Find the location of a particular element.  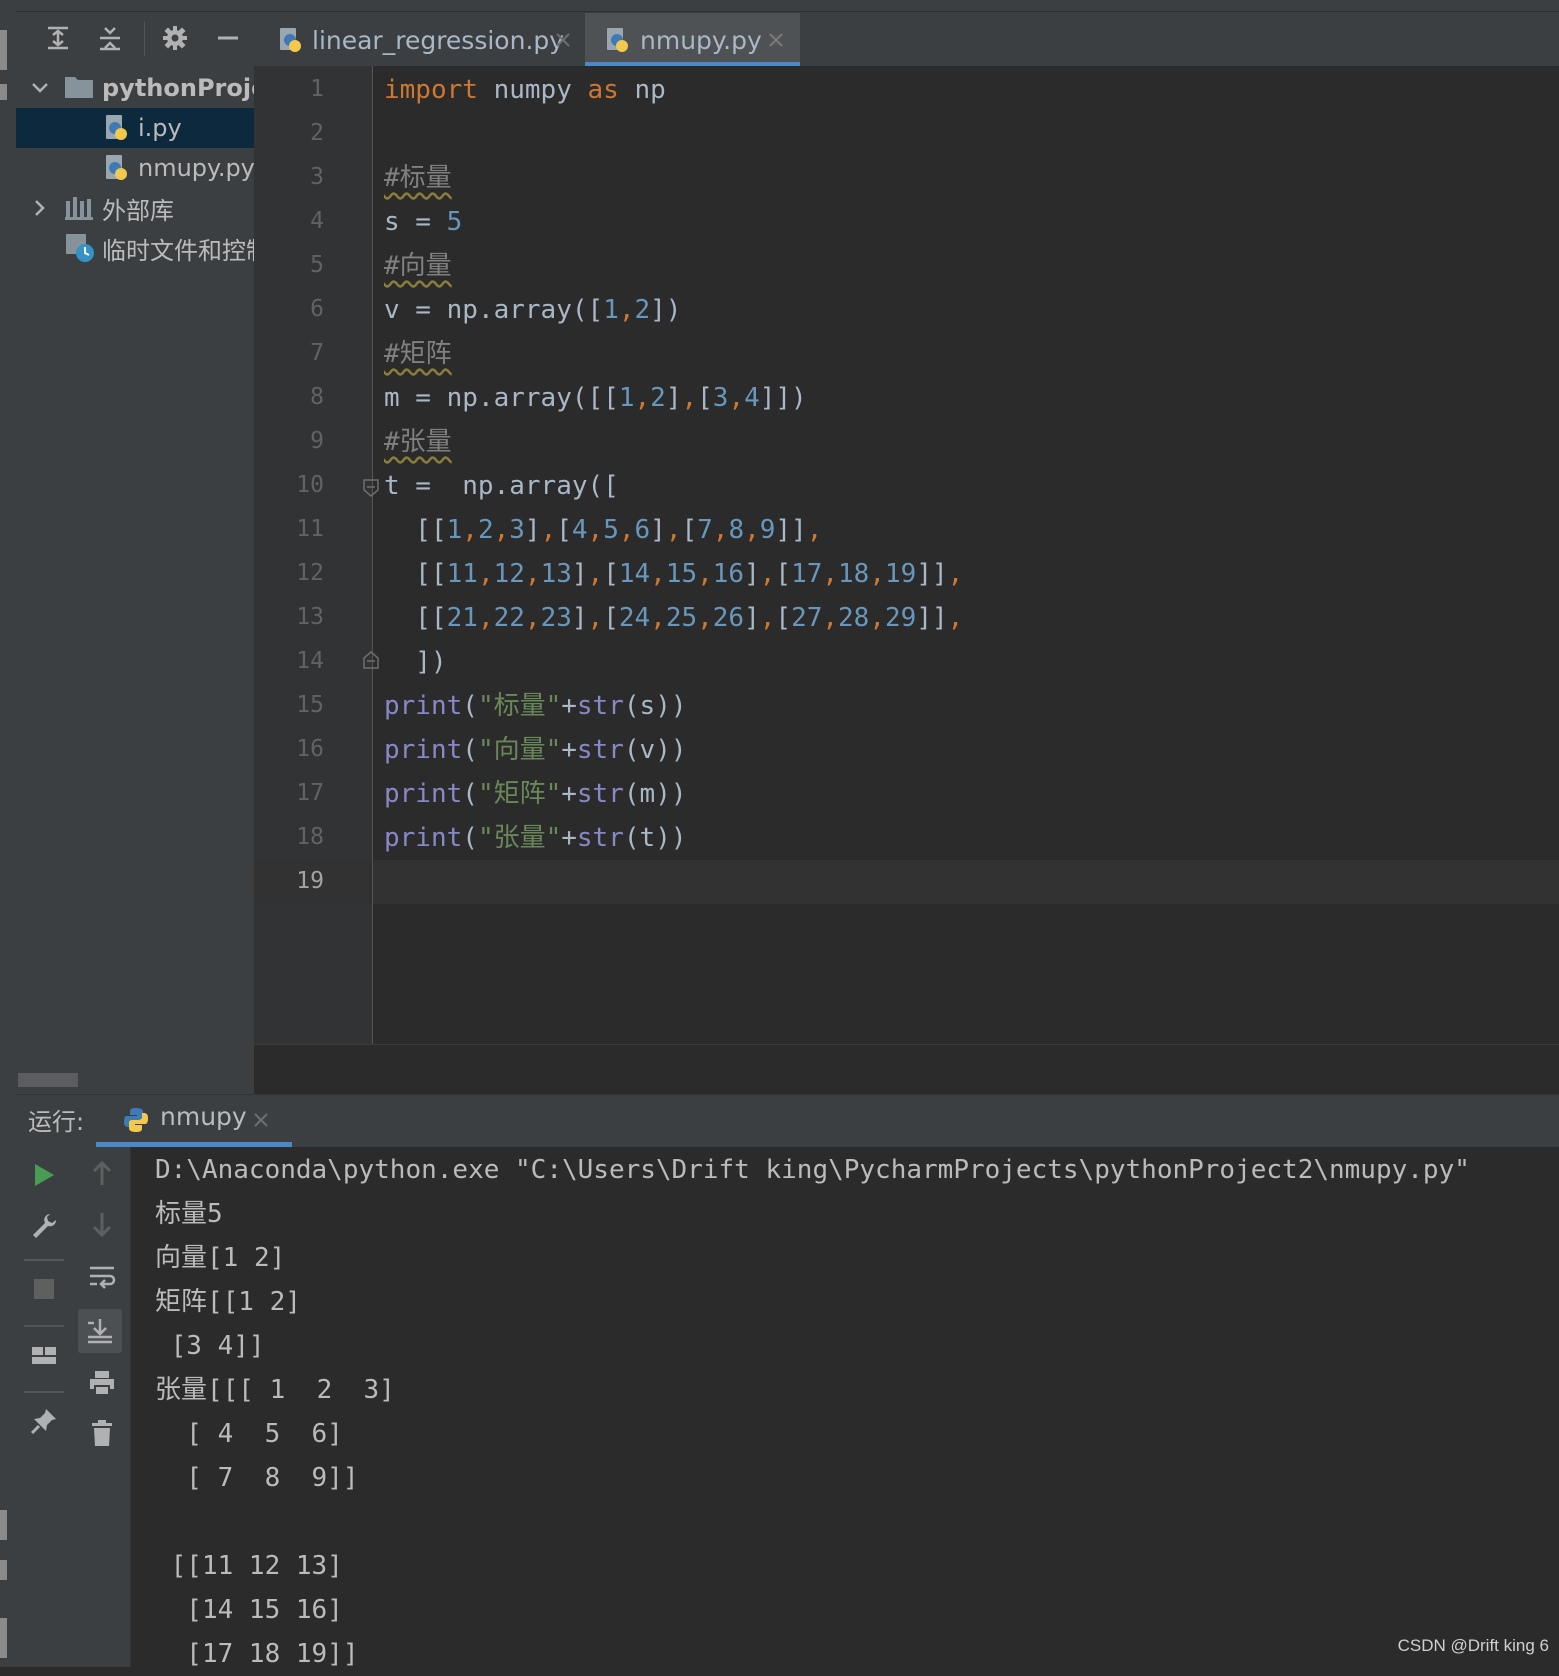

line-number: 16 is located at coordinates (289, 749).